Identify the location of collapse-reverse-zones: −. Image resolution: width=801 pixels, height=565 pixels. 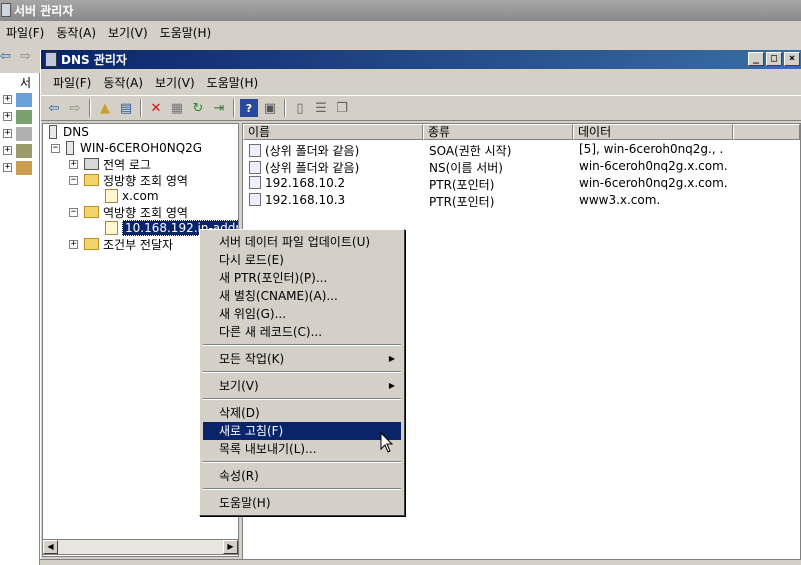
(73, 212).